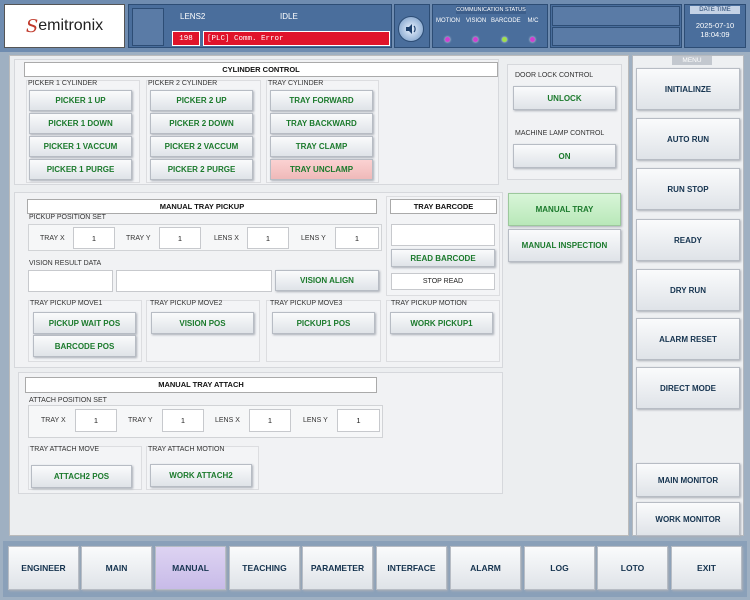 The image size is (750, 600). Describe the element at coordinates (559, 568) in the screenshot. I see `nav-log: LOG` at that location.